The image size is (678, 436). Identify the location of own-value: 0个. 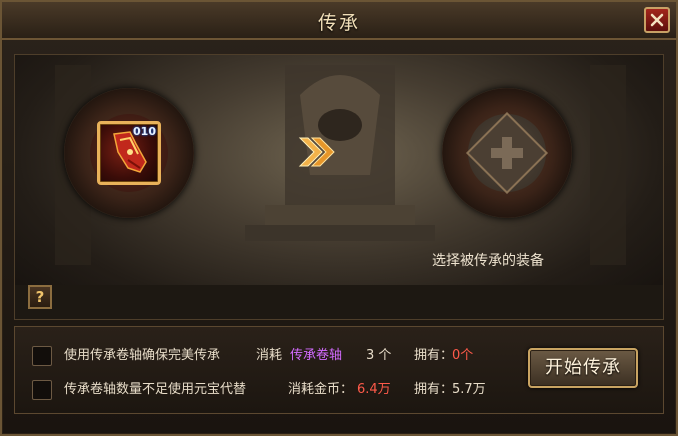
(463, 355).